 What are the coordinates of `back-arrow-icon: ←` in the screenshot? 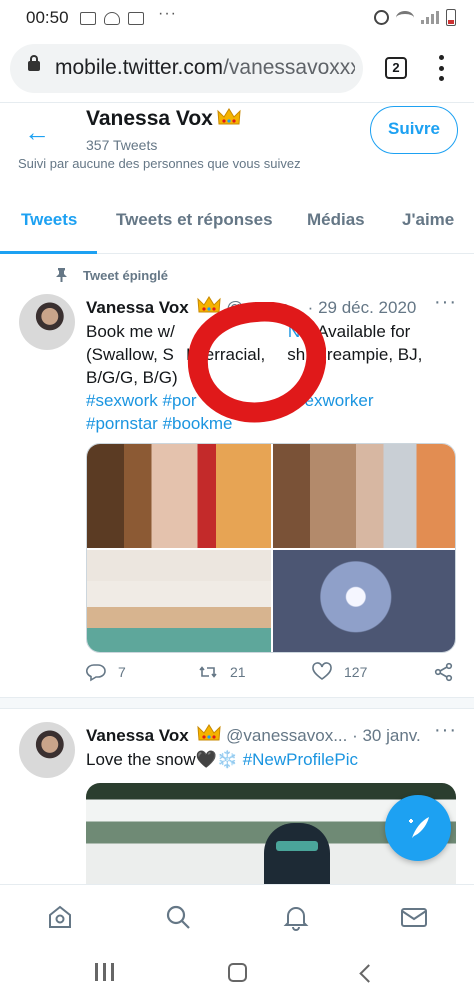 It's located at (37, 132).